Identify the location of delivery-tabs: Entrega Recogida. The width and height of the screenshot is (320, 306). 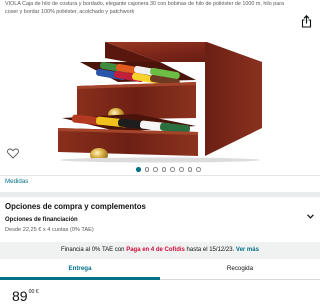
(160, 270).